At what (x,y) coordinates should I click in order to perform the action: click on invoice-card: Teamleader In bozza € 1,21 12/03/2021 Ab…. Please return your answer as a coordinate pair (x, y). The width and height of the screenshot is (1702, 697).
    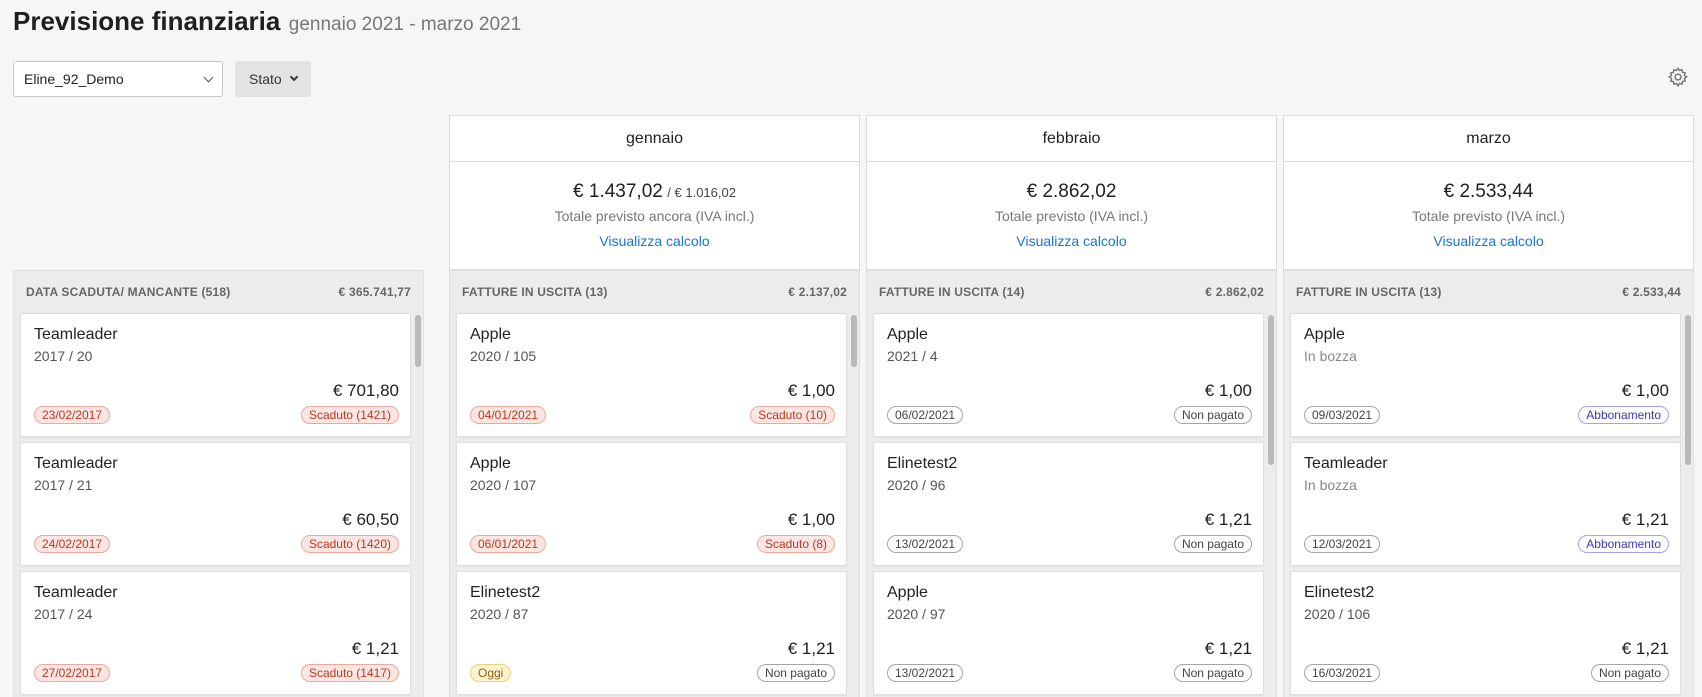
    Looking at the image, I should click on (1485, 504).